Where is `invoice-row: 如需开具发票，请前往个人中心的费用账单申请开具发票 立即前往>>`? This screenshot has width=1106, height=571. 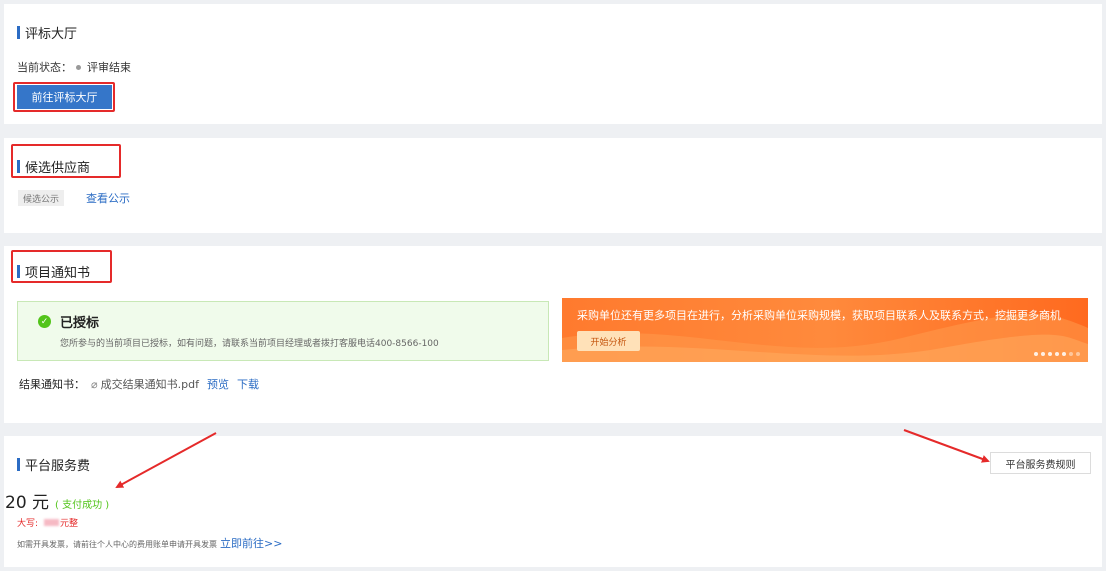
invoice-row: 如需开具发票，请前往个人中心的费用账单申请开具发票 立即前往>> is located at coordinates (149, 543).